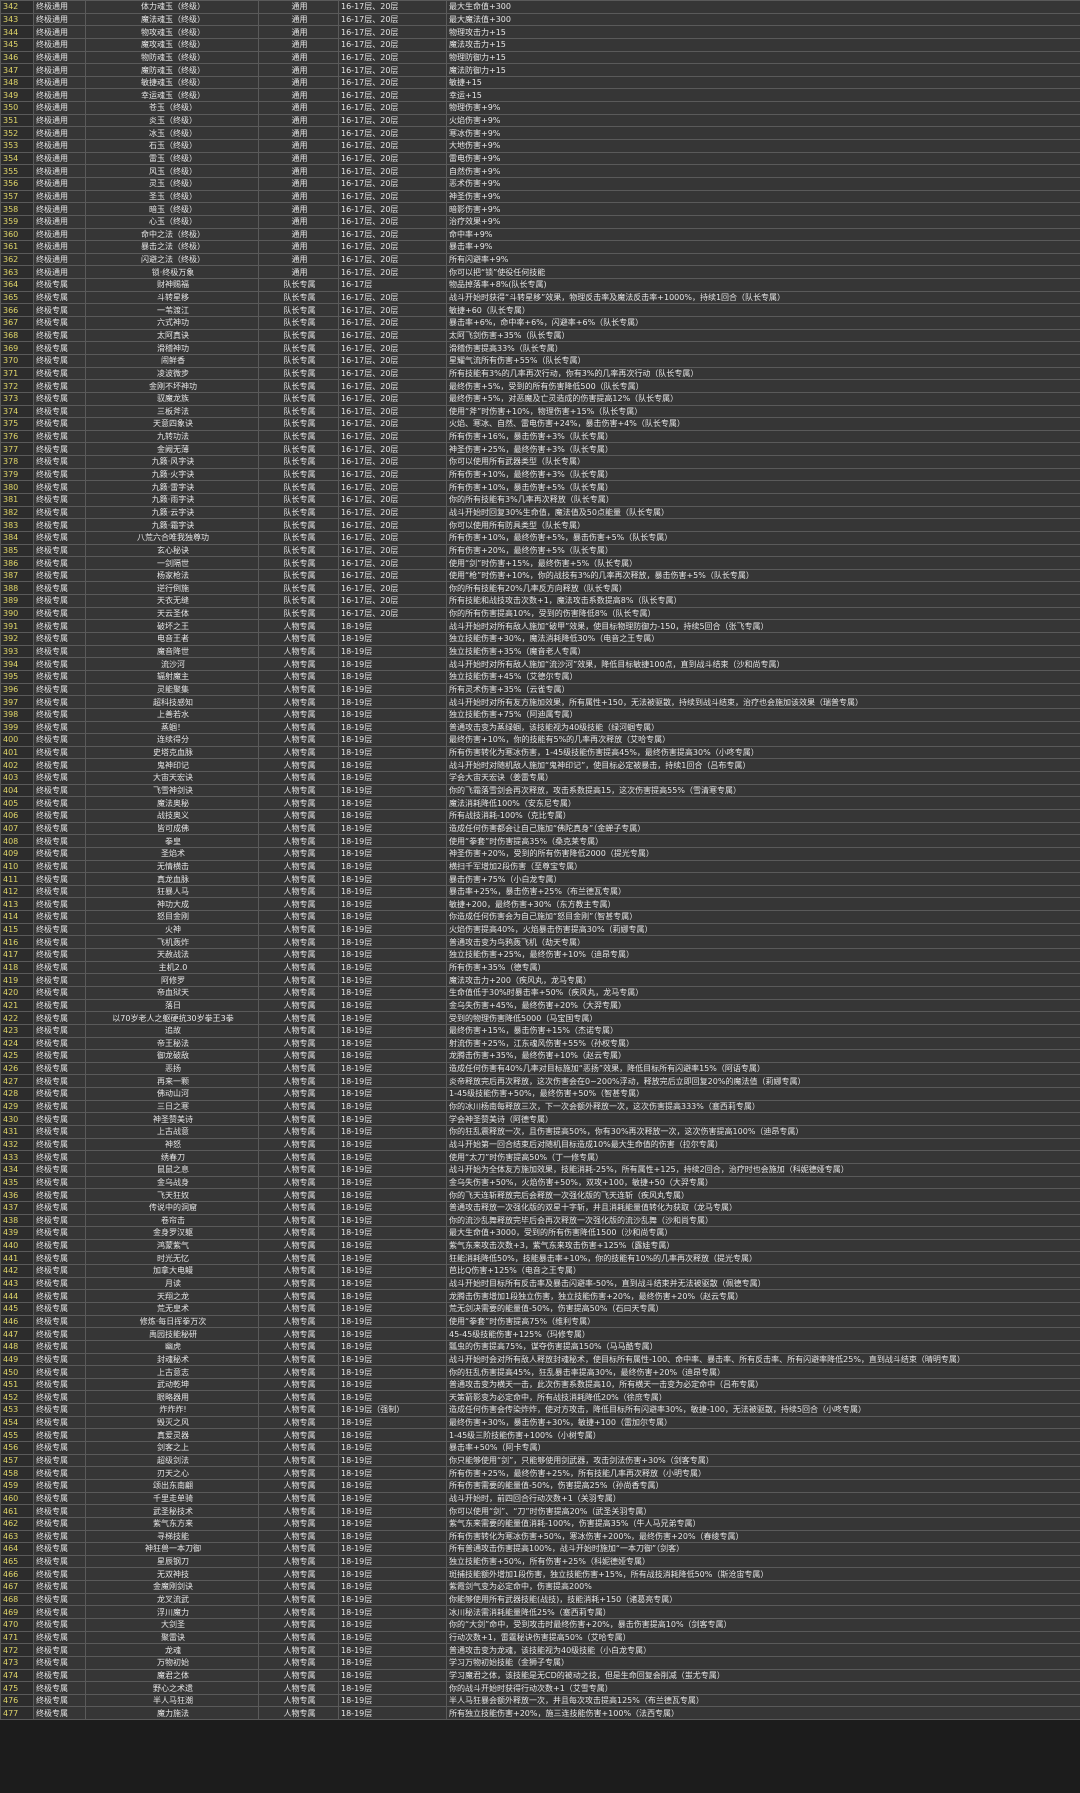  What do you see at coordinates (172, 1700) in the screenshot?
I see `skill-name-cell: 半人马狂潮` at bounding box center [172, 1700].